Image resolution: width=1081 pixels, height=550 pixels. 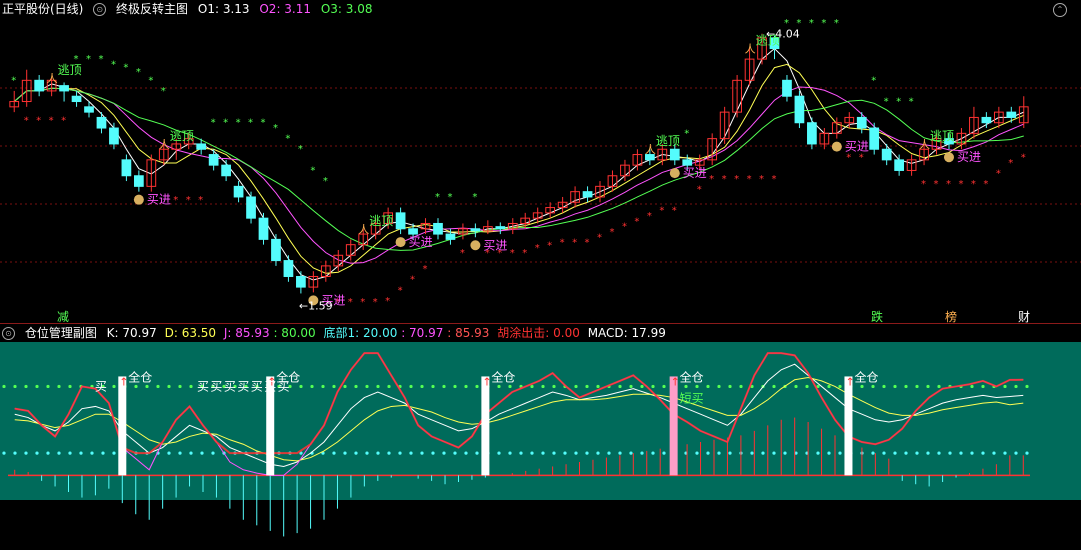 I want to click on buy-coin-icon, so click(x=948, y=157).